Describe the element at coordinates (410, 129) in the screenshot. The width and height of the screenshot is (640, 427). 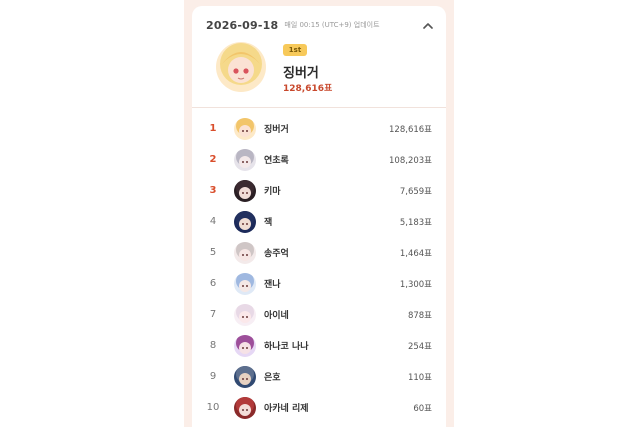
I see `ranking-votes: 128,616표` at that location.